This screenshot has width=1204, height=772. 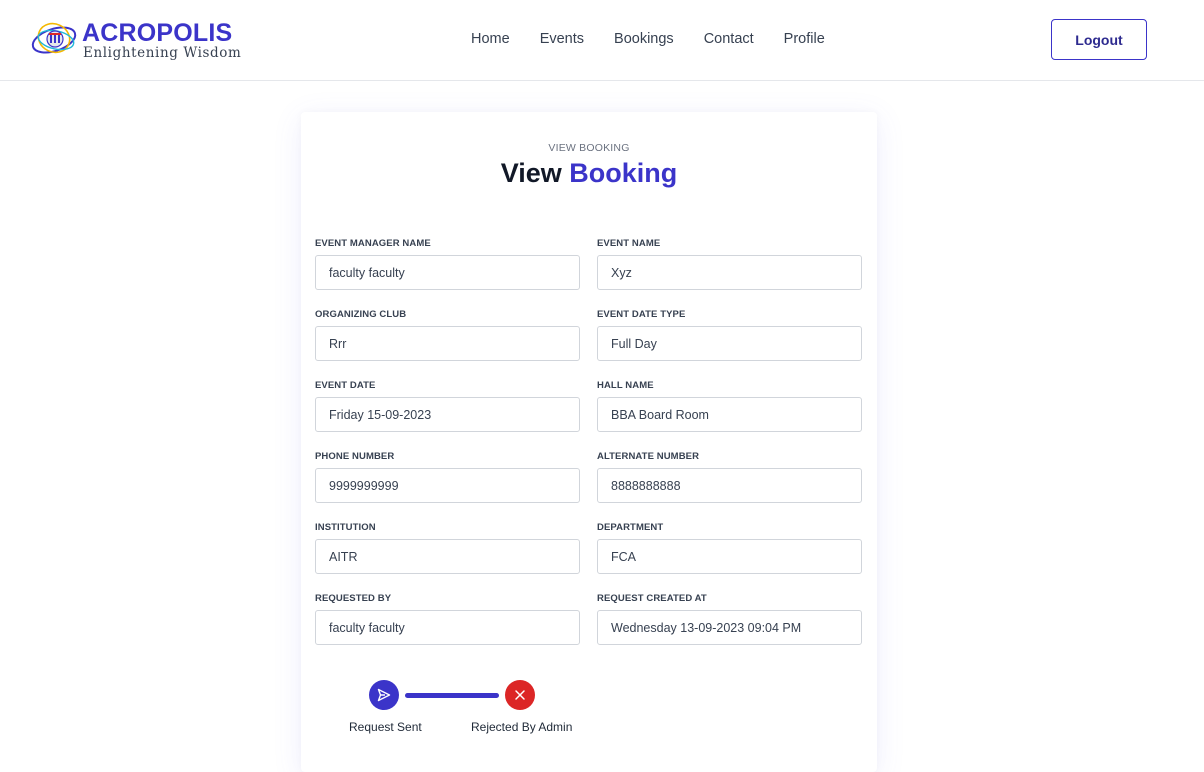 I want to click on field-requested-by: REQUESTED BY, so click(x=447, y=619).